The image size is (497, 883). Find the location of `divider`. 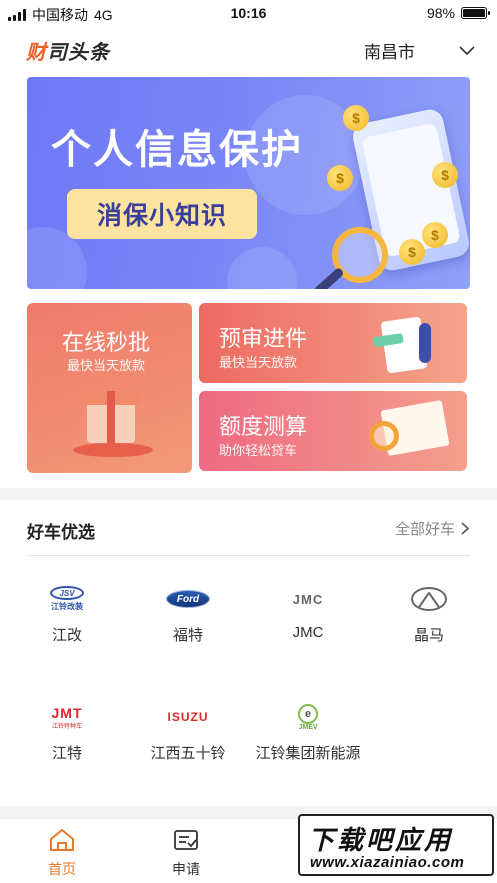

divider is located at coordinates (248, 555).